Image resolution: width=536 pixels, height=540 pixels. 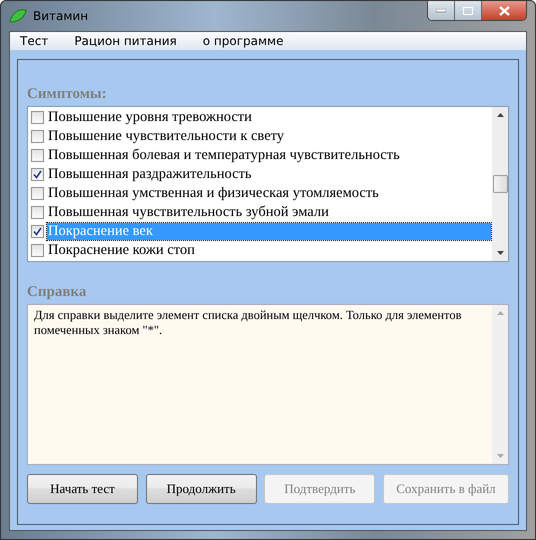 I want to click on list-item: Повышенная болевая и температурная чувствительность, so click(x=269, y=155).